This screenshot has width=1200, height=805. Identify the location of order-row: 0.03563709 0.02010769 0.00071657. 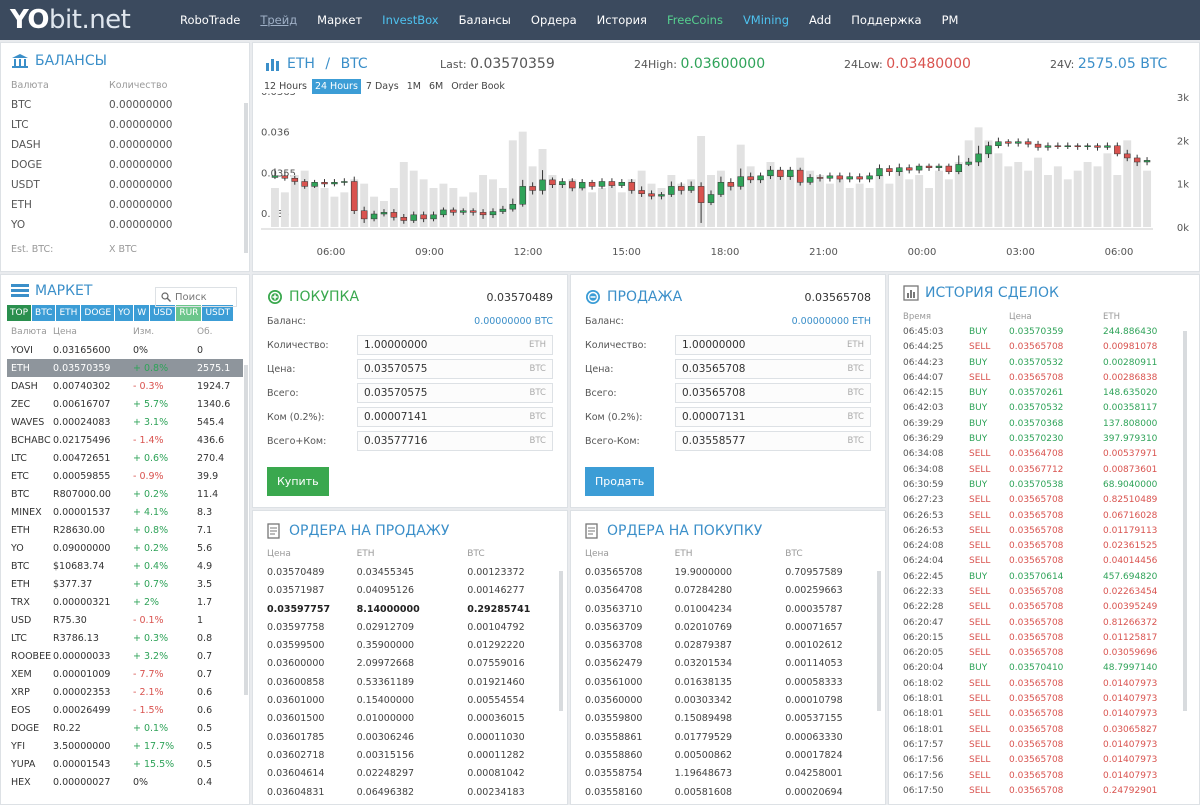
(728, 627).